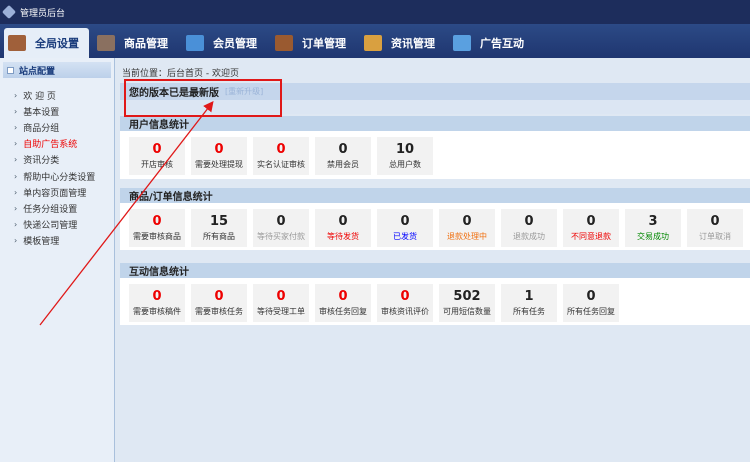 The image size is (750, 462). What do you see at coordinates (375, 12) in the screenshot?
I see `title-bar: 管理员后台` at bounding box center [375, 12].